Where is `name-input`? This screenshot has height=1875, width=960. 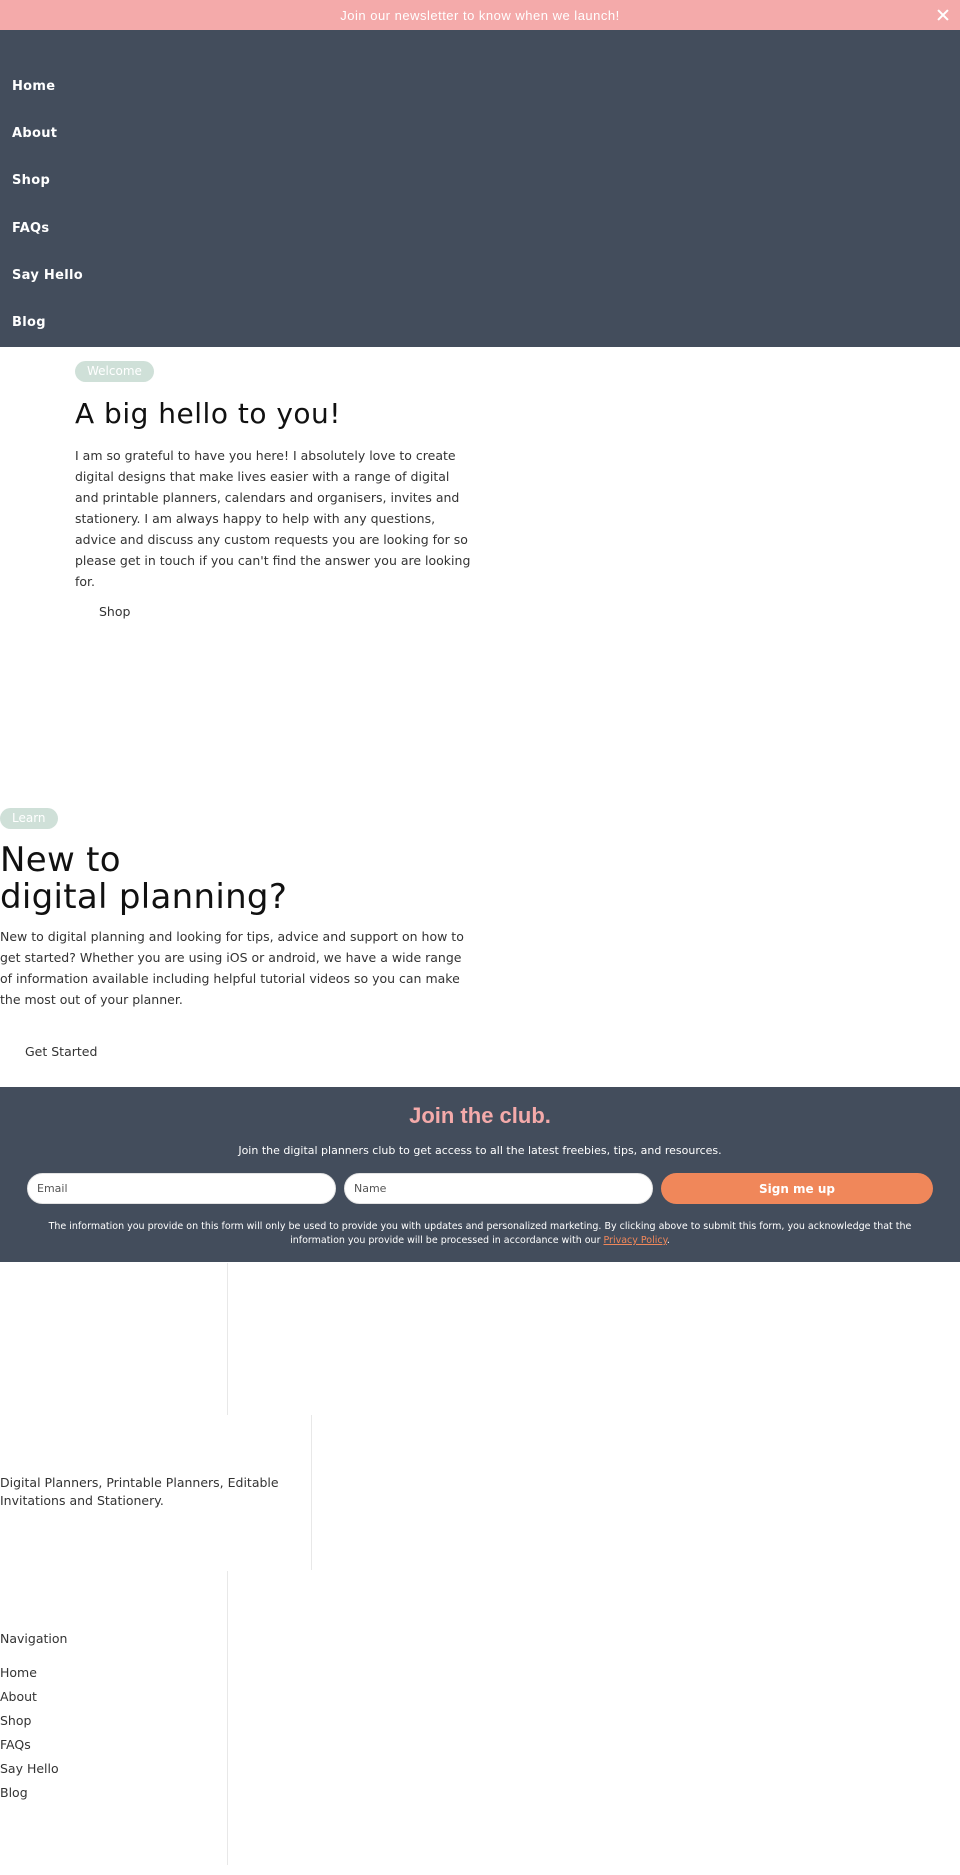
name-input is located at coordinates (498, 1188).